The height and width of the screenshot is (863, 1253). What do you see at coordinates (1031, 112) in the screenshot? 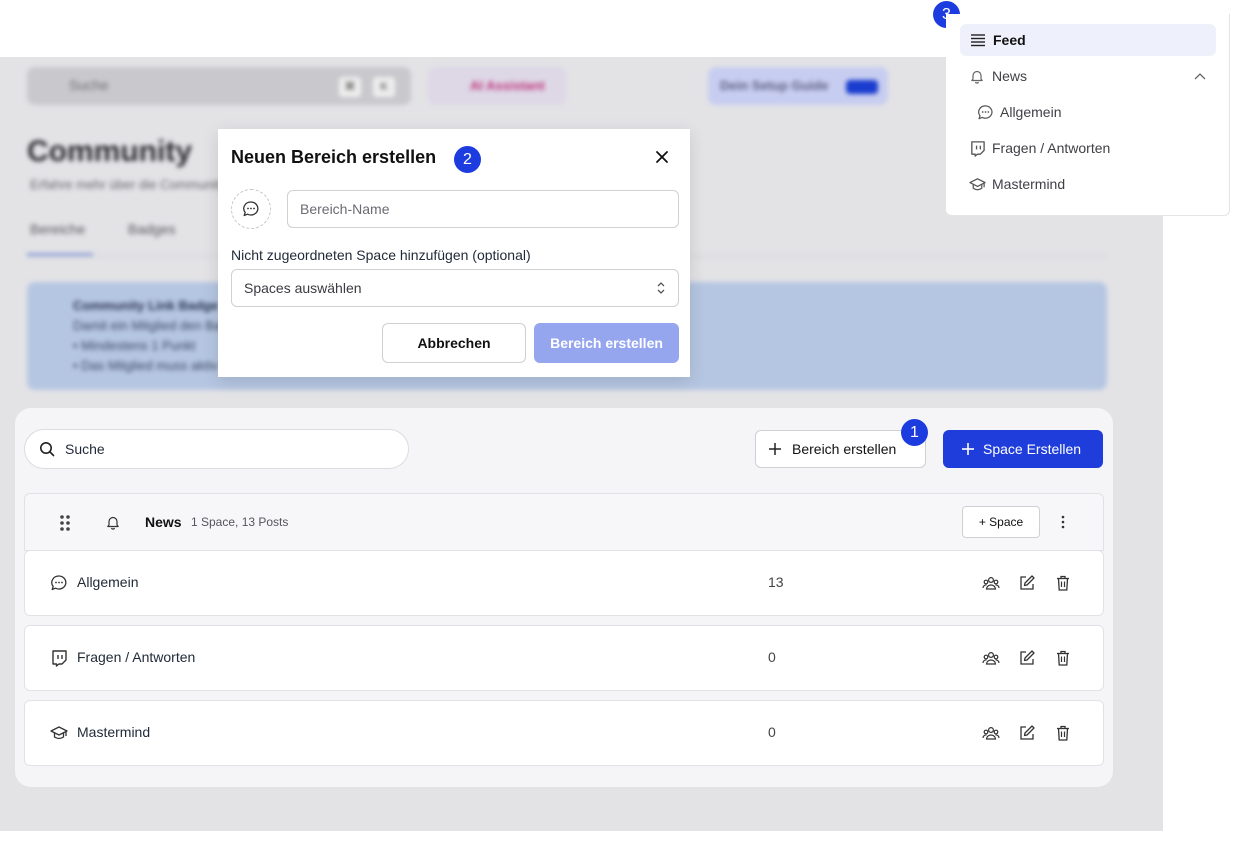
I see `nav-item-label: Allgemein` at bounding box center [1031, 112].